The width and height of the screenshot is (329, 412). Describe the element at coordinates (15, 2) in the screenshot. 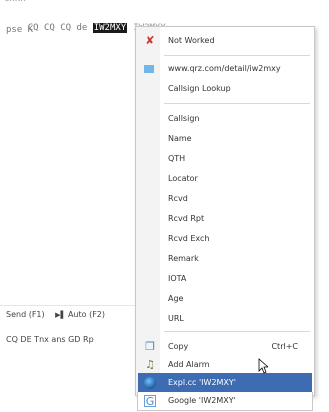

I see `cut-off-text: cxxx` at that location.